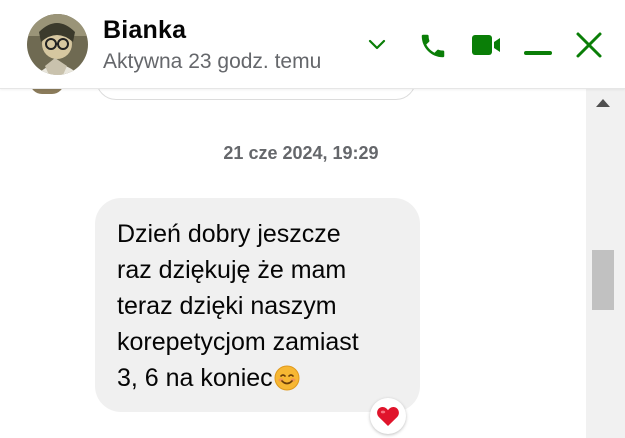 This screenshot has height=438, width=625. What do you see at coordinates (57, 44) in the screenshot?
I see `avatar` at bounding box center [57, 44].